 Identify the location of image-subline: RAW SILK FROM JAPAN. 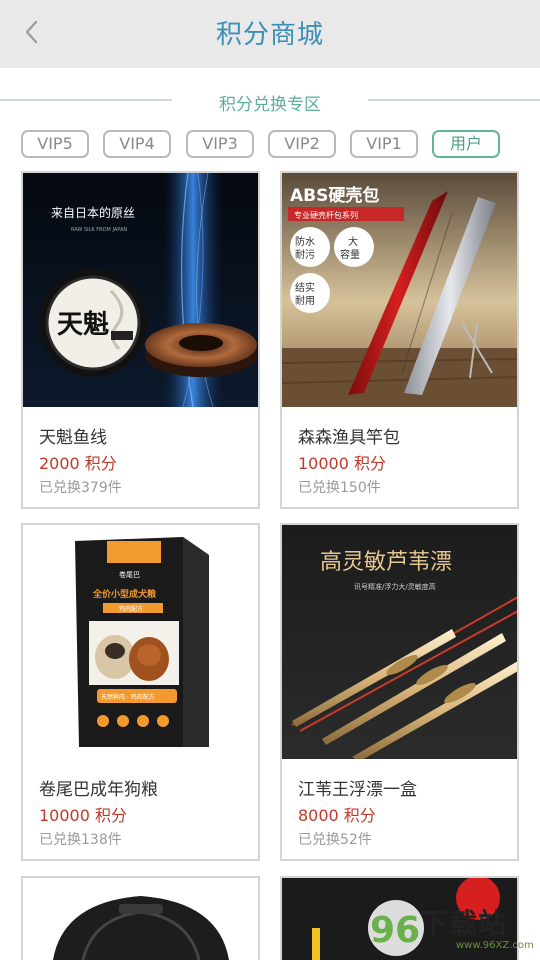
(99, 230).